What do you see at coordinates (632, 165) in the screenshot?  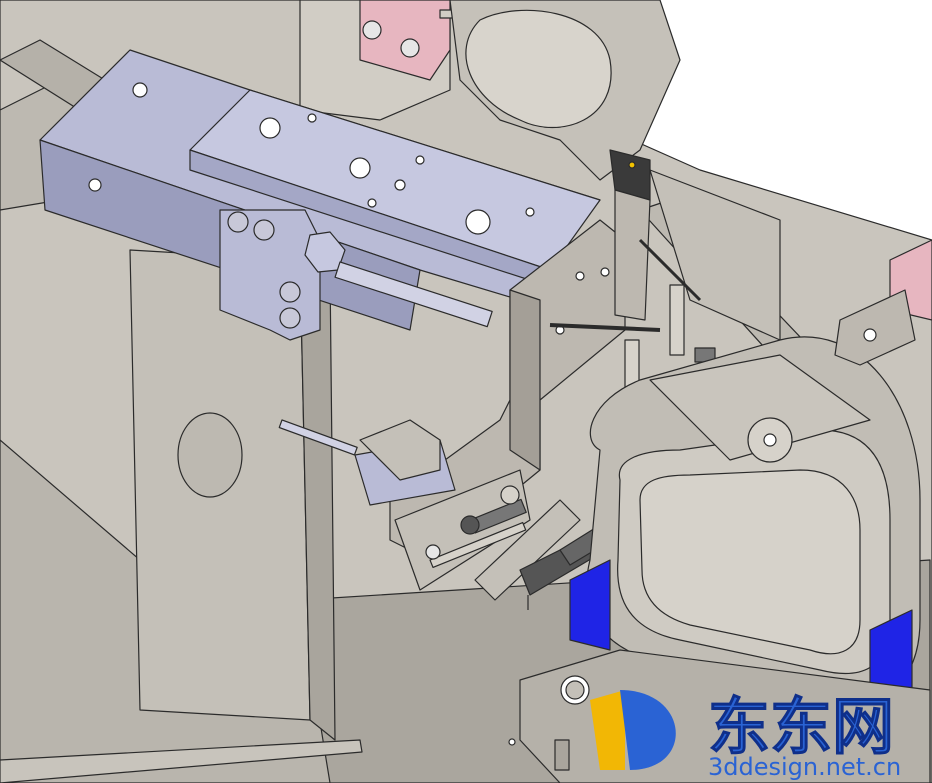 I see `sensor-led-icon` at bounding box center [632, 165].